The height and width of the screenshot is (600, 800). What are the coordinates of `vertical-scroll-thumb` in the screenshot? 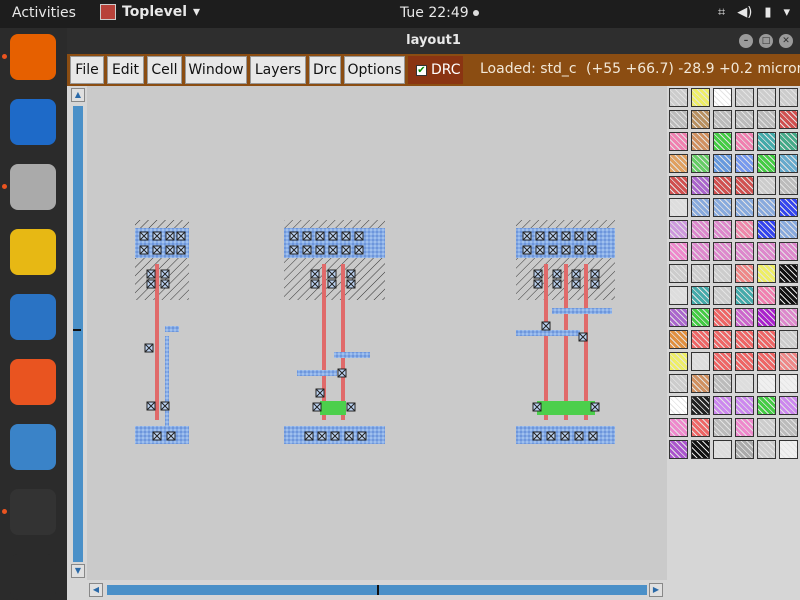 It's located at (78, 334).